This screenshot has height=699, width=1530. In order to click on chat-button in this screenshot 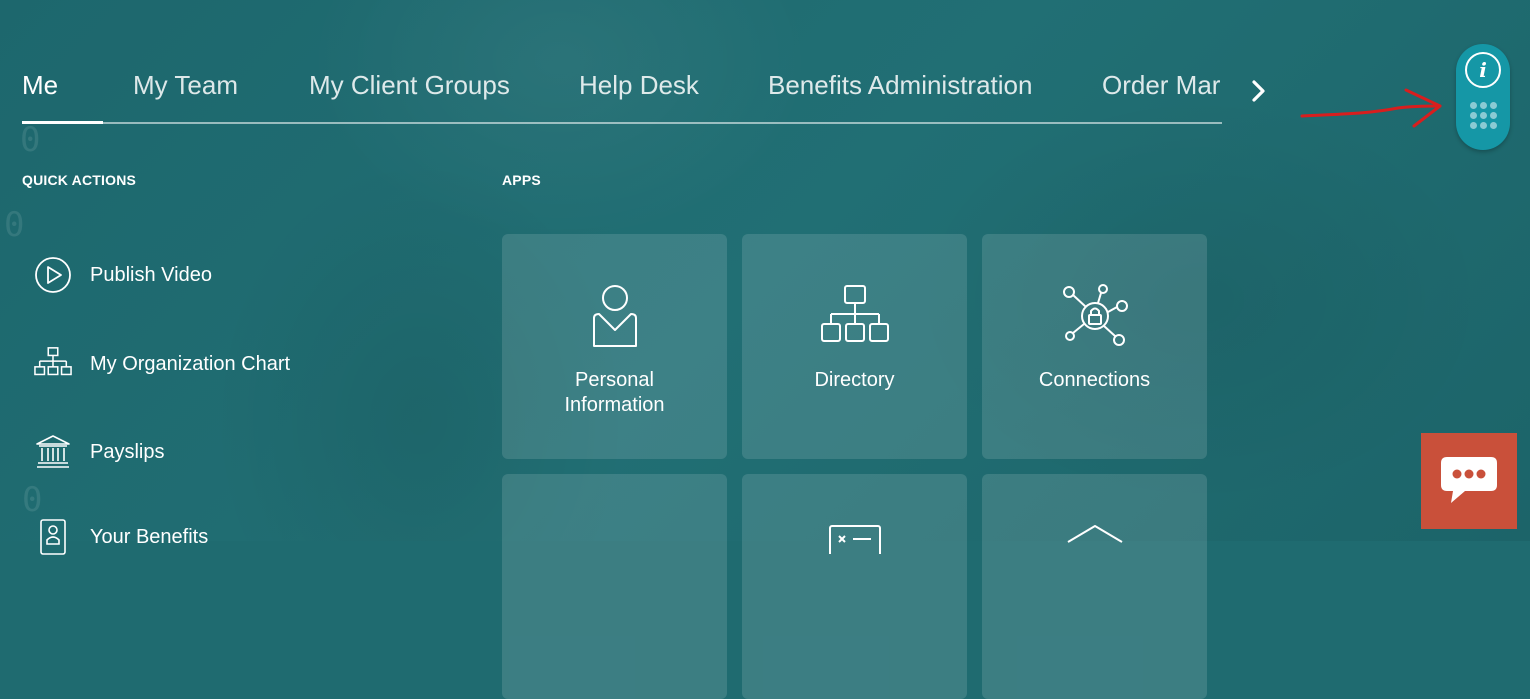, I will do `click(1469, 481)`.